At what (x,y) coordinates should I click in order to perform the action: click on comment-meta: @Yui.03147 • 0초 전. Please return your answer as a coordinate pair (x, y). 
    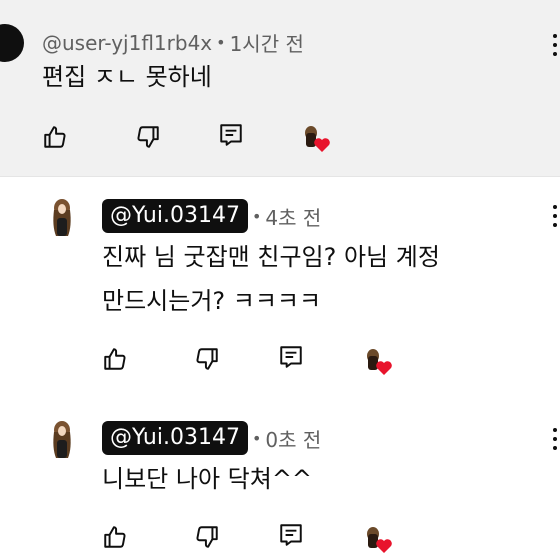
    Looking at the image, I should click on (211, 438).